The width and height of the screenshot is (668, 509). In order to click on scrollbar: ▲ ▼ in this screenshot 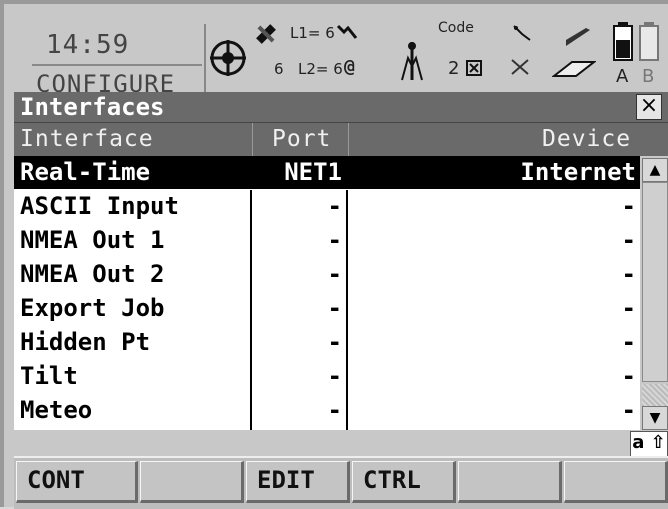, I will do `click(654, 293)`.